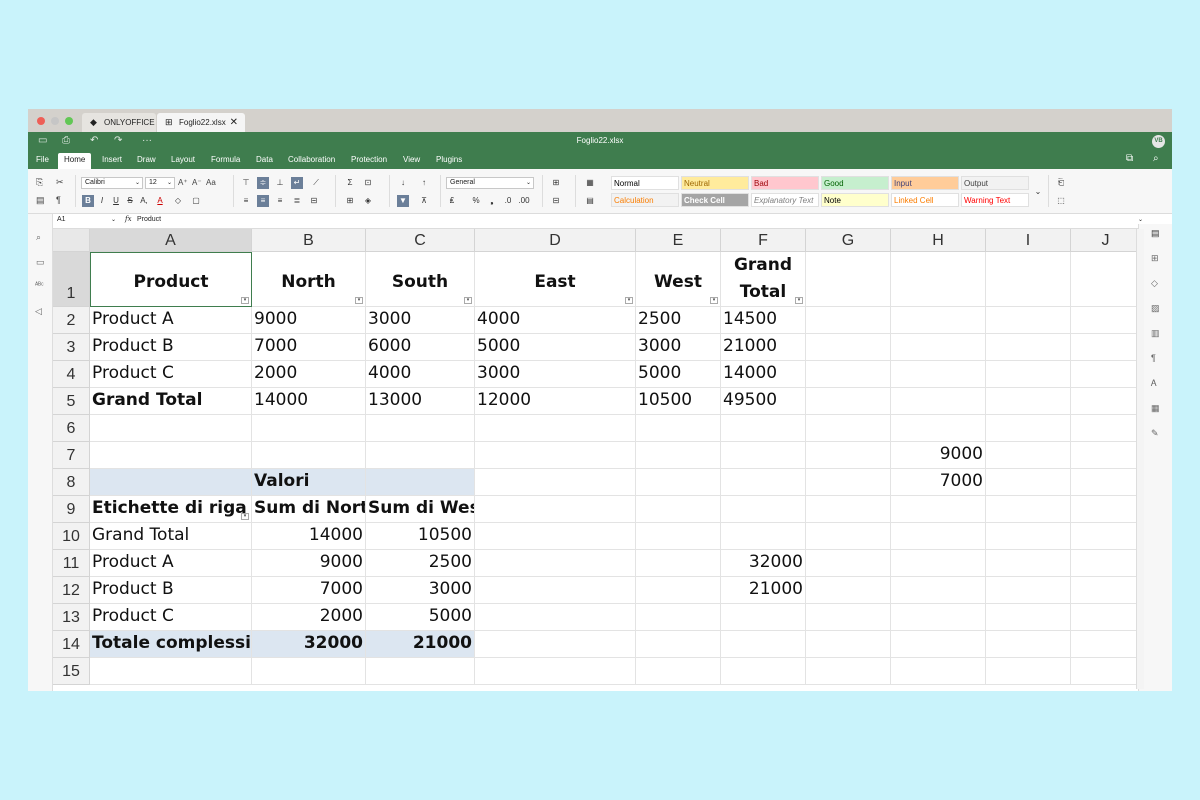 The width and height of the screenshot is (1200, 800). What do you see at coordinates (763, 374) in the screenshot?
I see `cell-f4: 14000` at bounding box center [763, 374].